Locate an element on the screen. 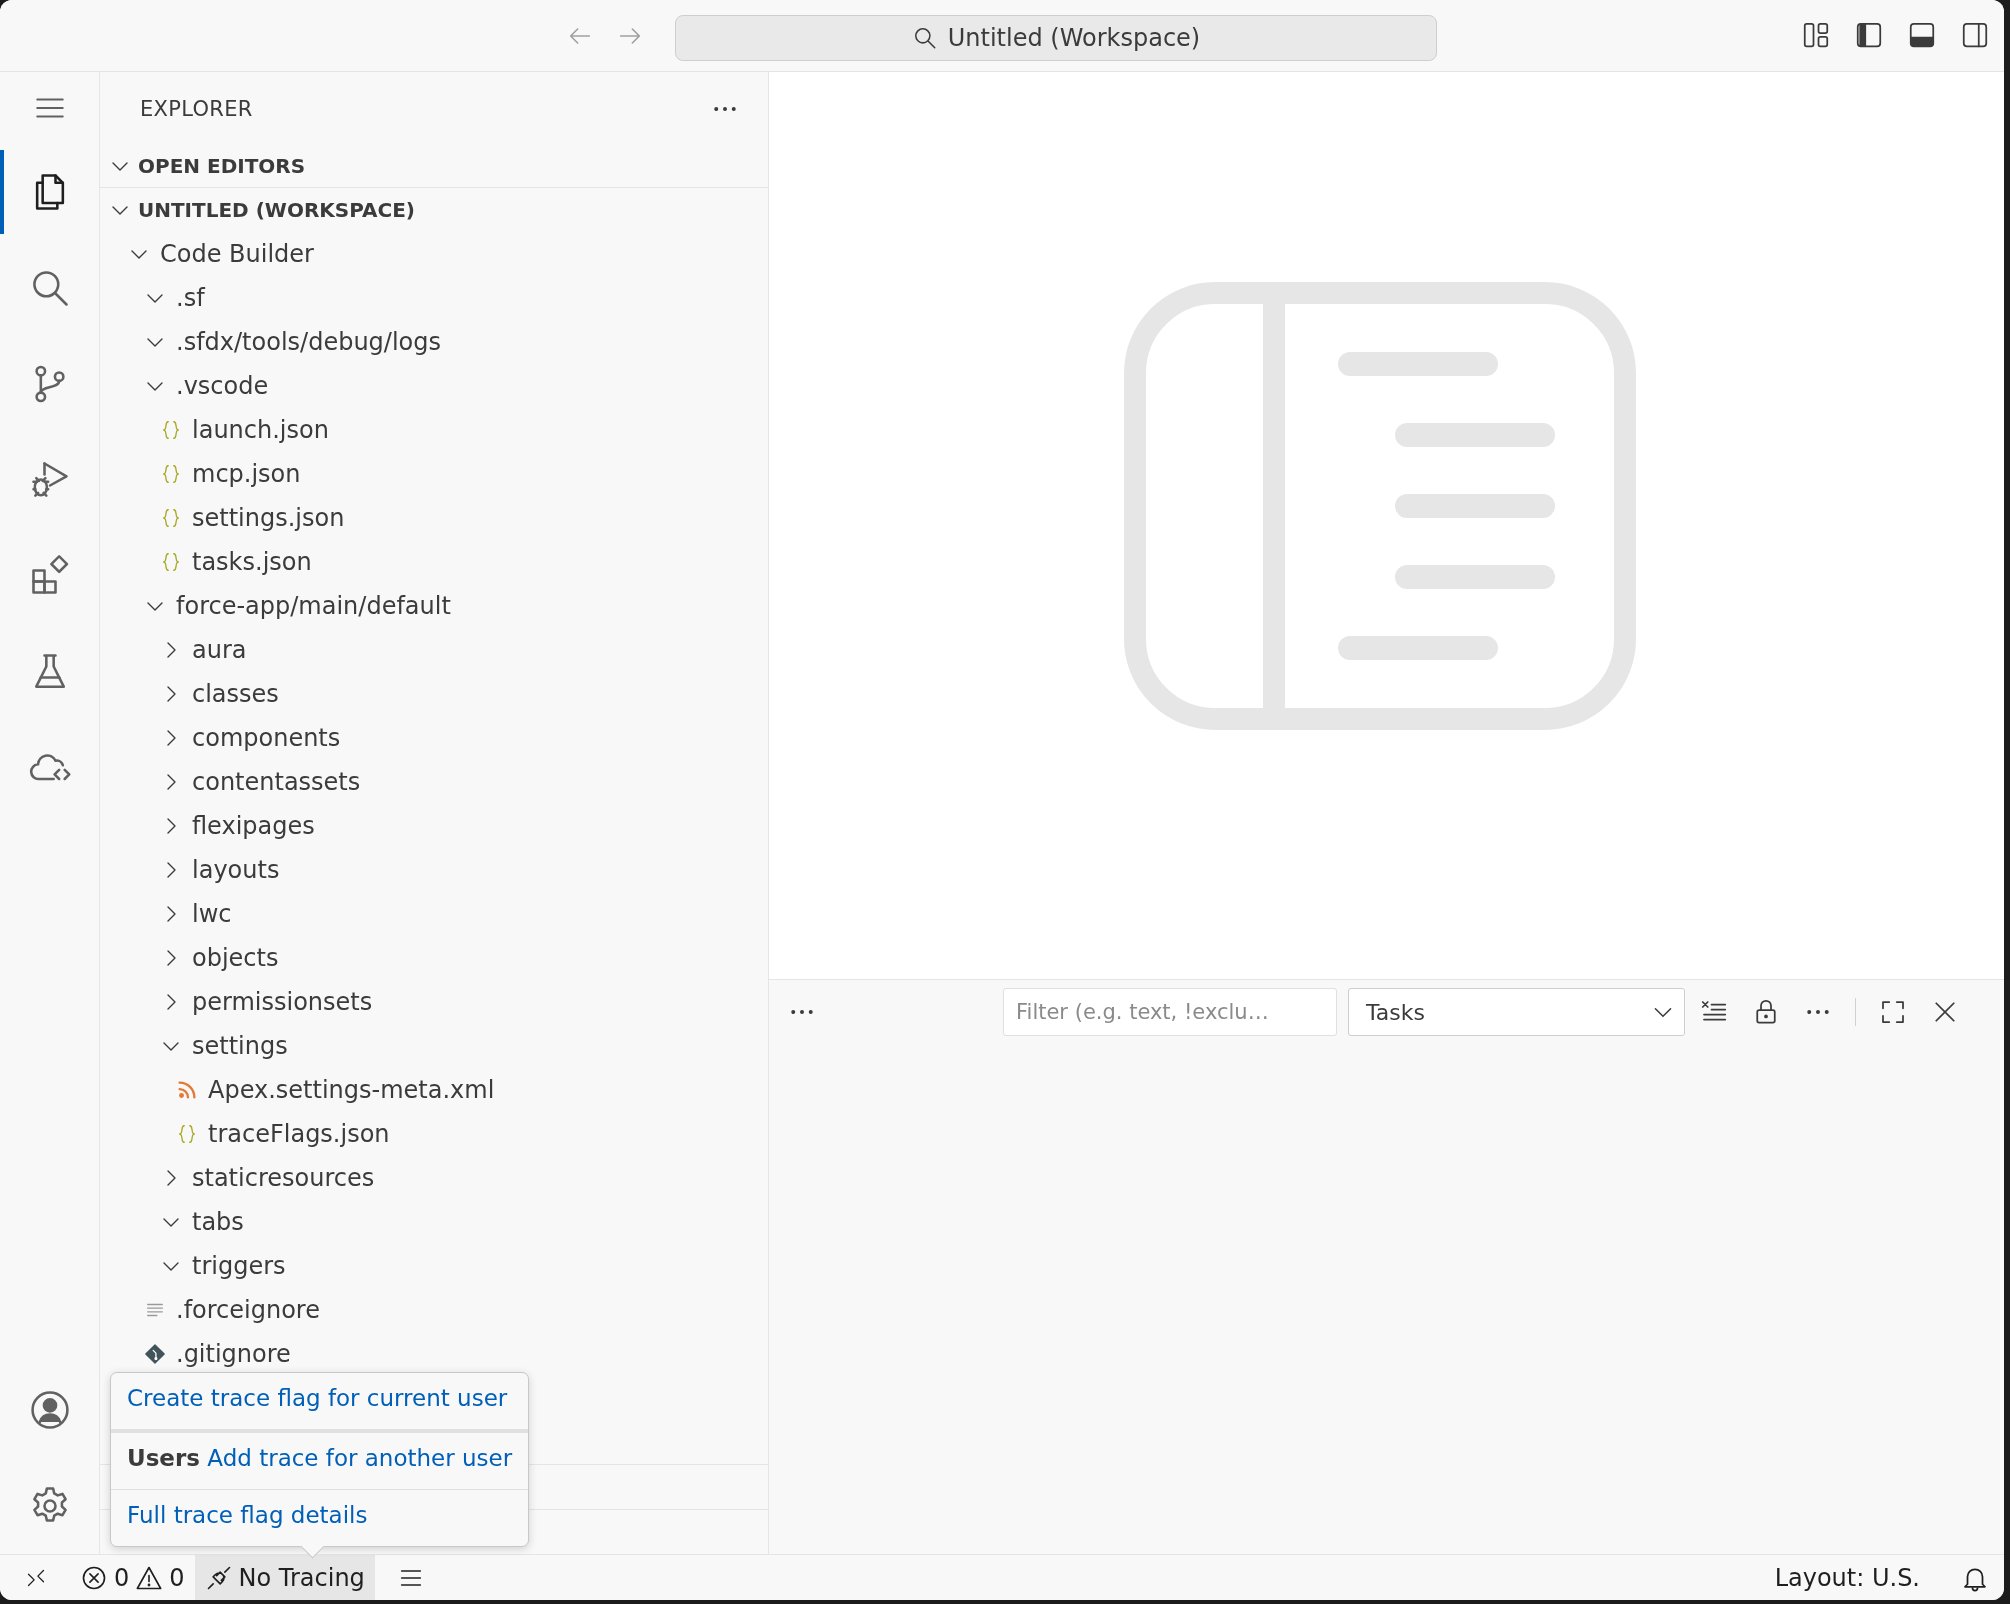 This screenshot has height=1604, width=2010. section-header: UNTITLED (WORKSPACE) is located at coordinates (276, 210).